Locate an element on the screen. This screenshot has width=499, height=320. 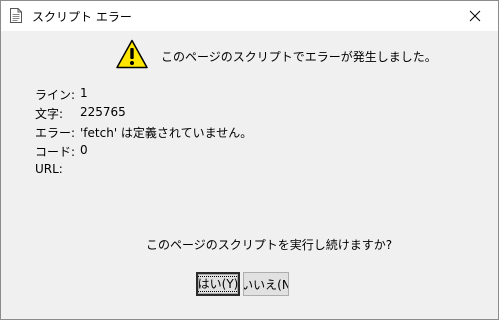
error-label: エラー: is located at coordinates (55, 133).